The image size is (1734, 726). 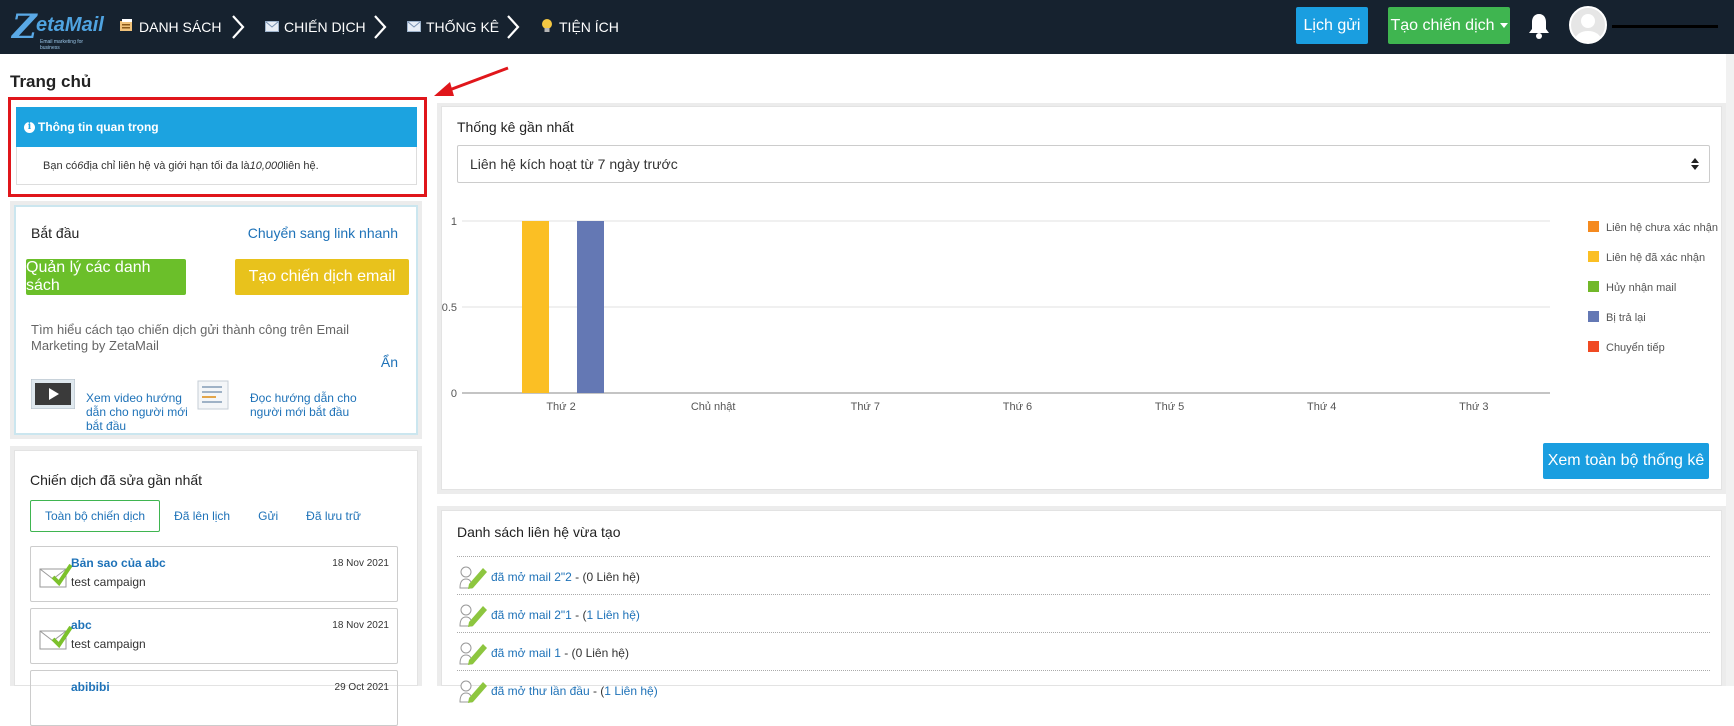 What do you see at coordinates (214, 636) in the screenshot?
I see `campaign-item: abc test campaign 18 Nov 2021` at bounding box center [214, 636].